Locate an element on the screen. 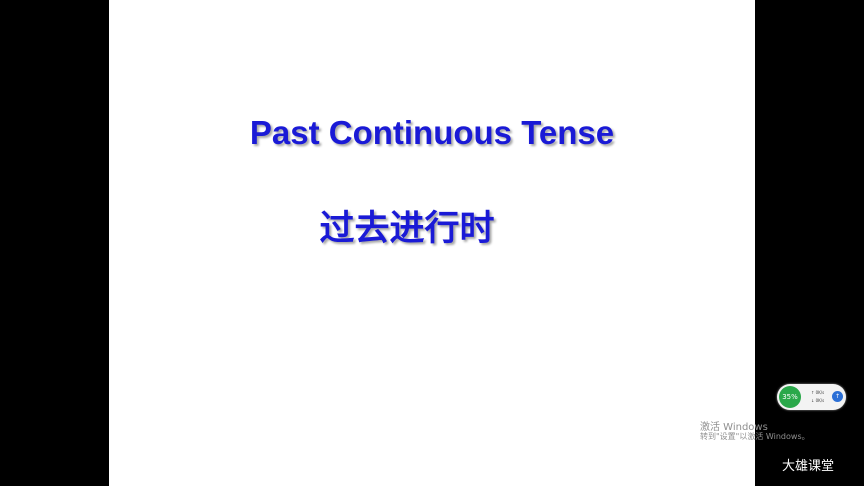 The image size is (864, 486). windows-activation-hint: 转到"设置"以激活 Windows。 is located at coordinates (755, 436).